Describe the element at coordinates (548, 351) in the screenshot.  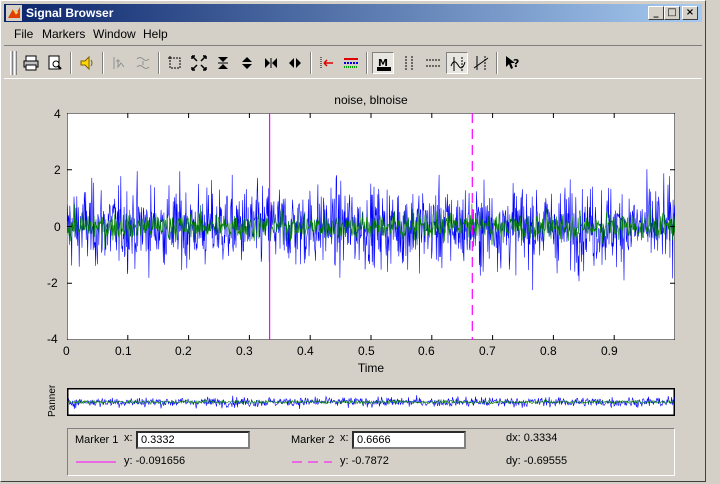
I see `x-tick-label: 0.8` at that location.